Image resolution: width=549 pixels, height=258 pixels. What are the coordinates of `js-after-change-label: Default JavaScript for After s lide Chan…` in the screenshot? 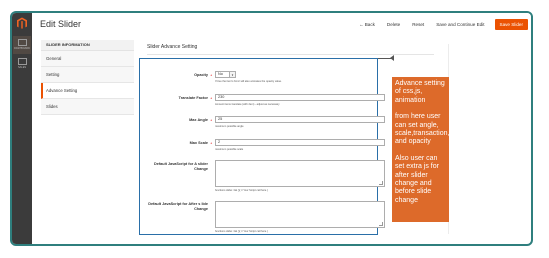 It's located at (178, 206).